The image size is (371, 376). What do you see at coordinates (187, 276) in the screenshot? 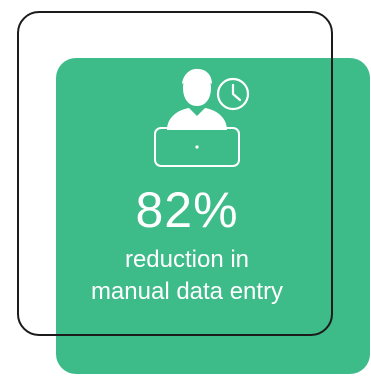
I see `stat-caption: reduction in manual data entry` at bounding box center [187, 276].